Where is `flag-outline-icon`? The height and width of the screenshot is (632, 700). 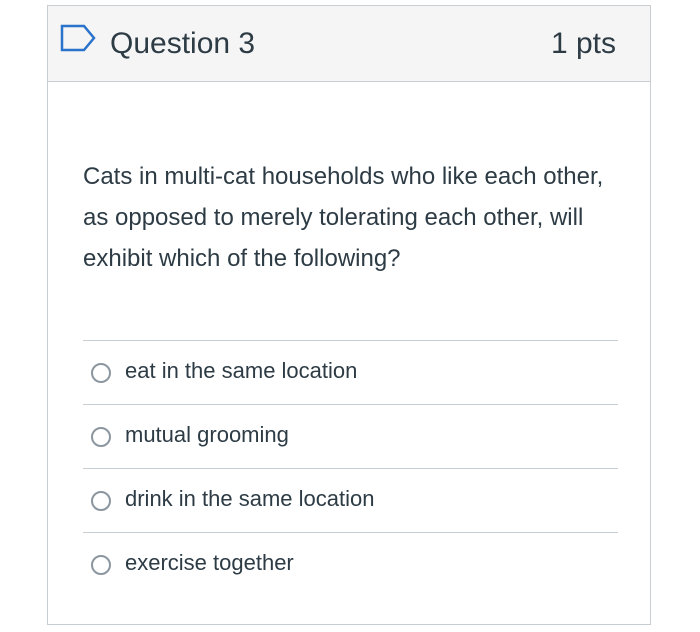 flag-outline-icon is located at coordinates (79, 38).